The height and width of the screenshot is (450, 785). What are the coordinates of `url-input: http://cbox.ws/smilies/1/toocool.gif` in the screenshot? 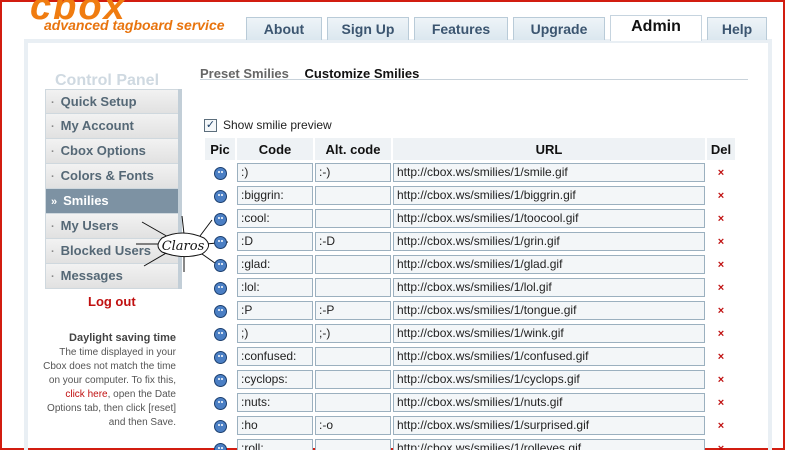 It's located at (549, 218).